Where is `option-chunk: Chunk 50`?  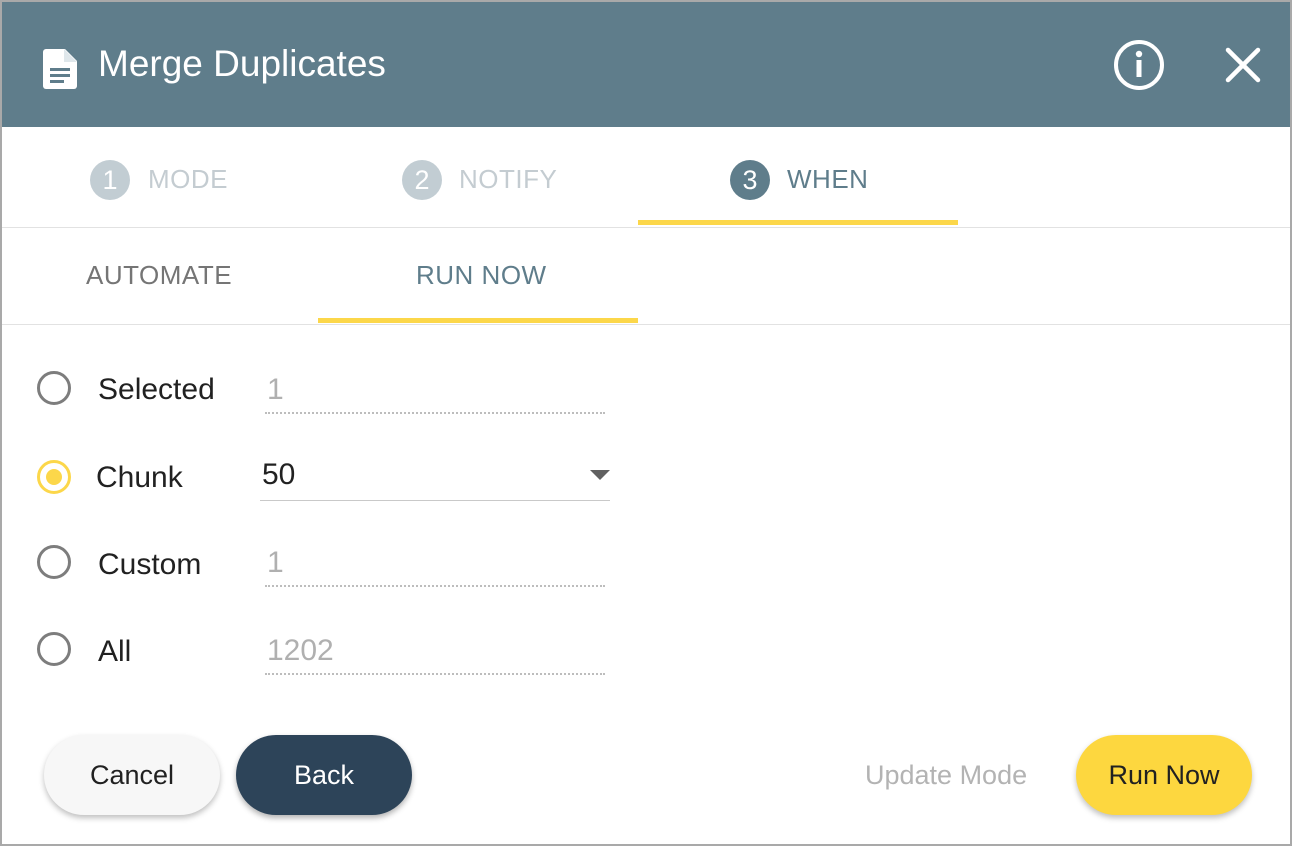
option-chunk: Chunk 50 is located at coordinates (352, 477).